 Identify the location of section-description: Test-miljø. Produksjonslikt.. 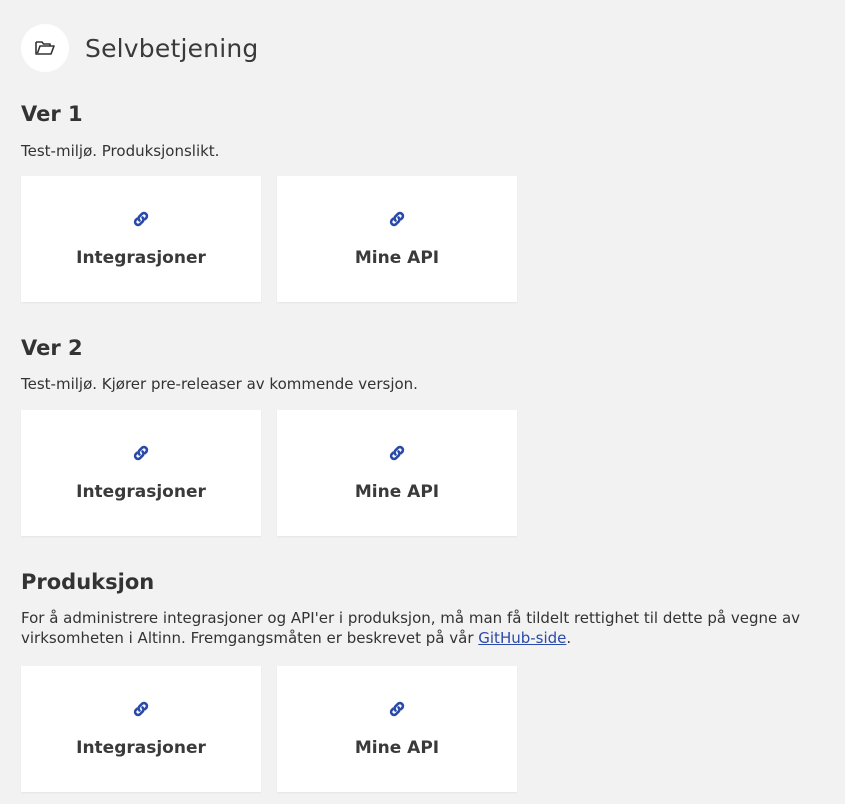
(120, 151).